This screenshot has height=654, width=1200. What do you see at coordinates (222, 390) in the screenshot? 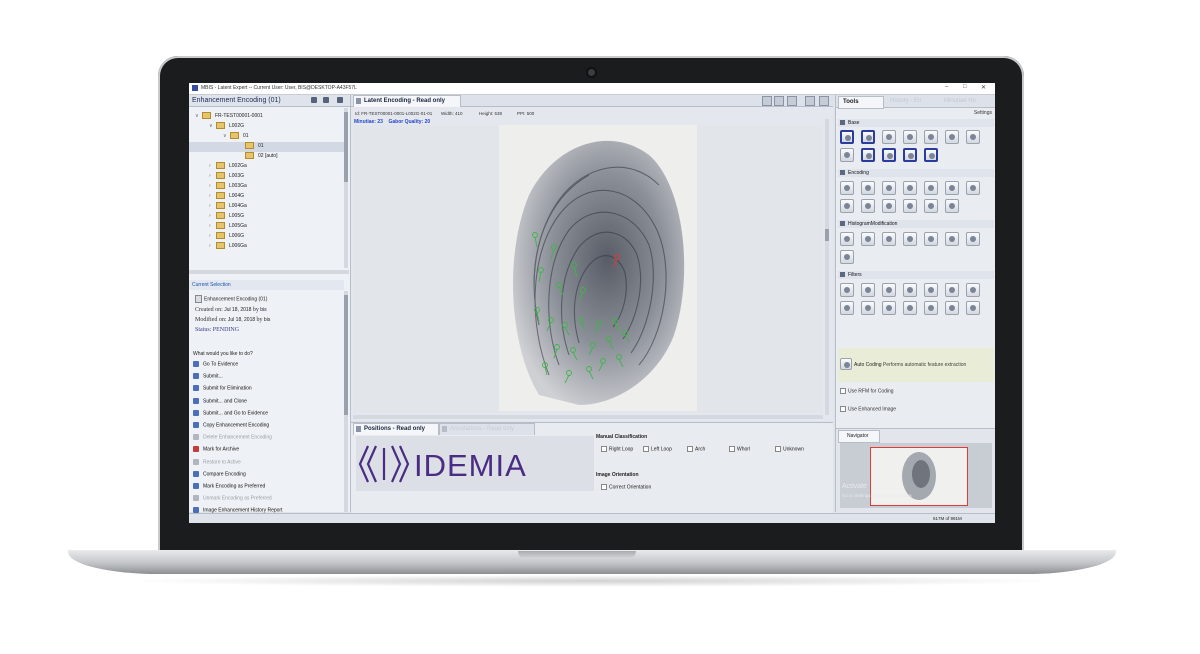
I see `action-item: Submit for Elimination` at bounding box center [222, 390].